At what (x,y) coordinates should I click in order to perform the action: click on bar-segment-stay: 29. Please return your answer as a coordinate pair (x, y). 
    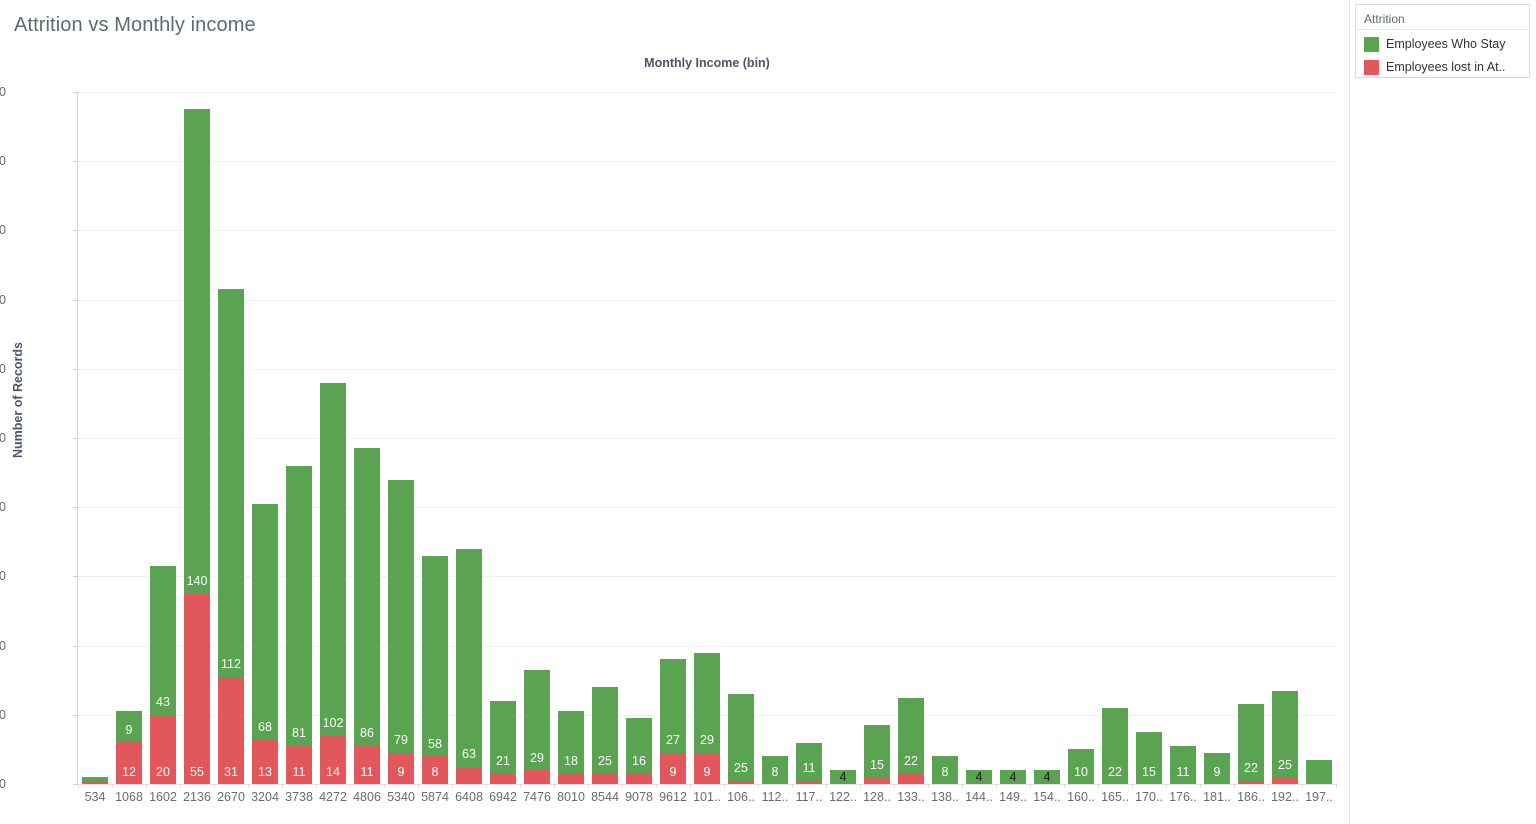
    Looking at the image, I should click on (537, 720).